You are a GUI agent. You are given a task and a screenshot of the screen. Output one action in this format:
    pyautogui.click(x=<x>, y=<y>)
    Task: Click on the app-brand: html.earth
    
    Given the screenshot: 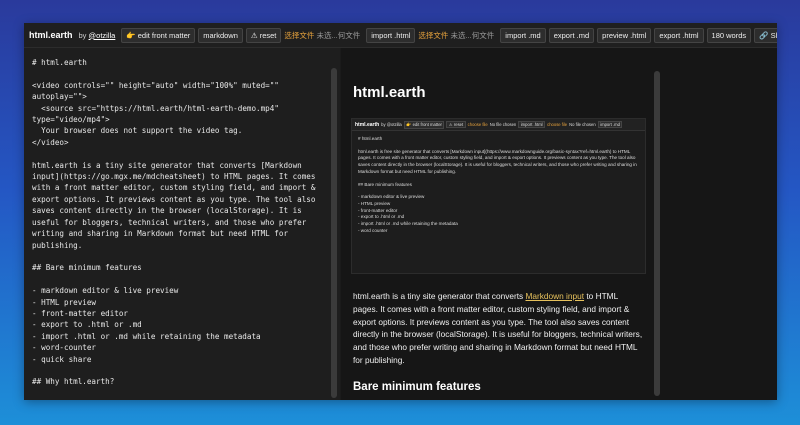 What is the action you would take?
    pyautogui.click(x=51, y=35)
    